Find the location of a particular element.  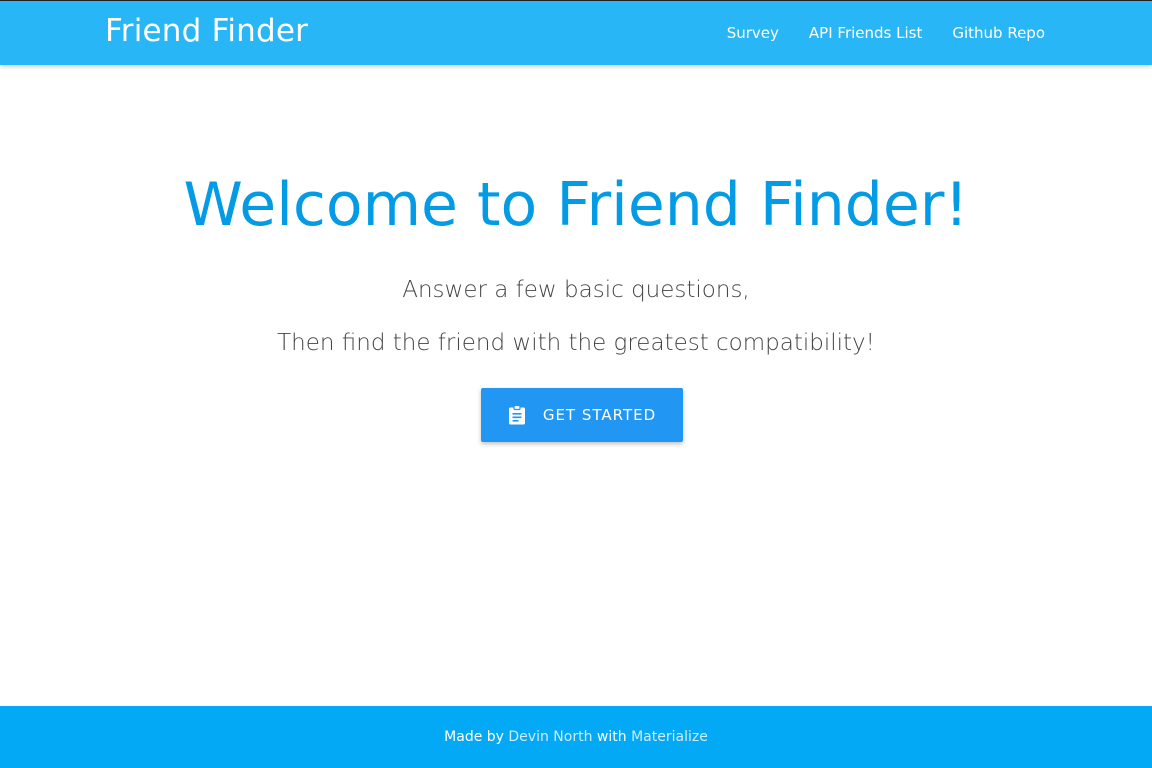

footer-framework-link: Materialize is located at coordinates (669, 737).